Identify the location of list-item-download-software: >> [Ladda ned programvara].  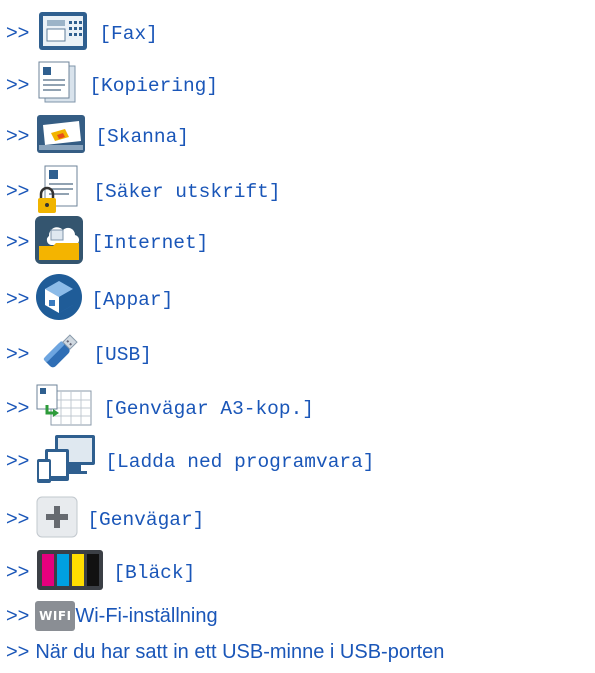
(187, 461).